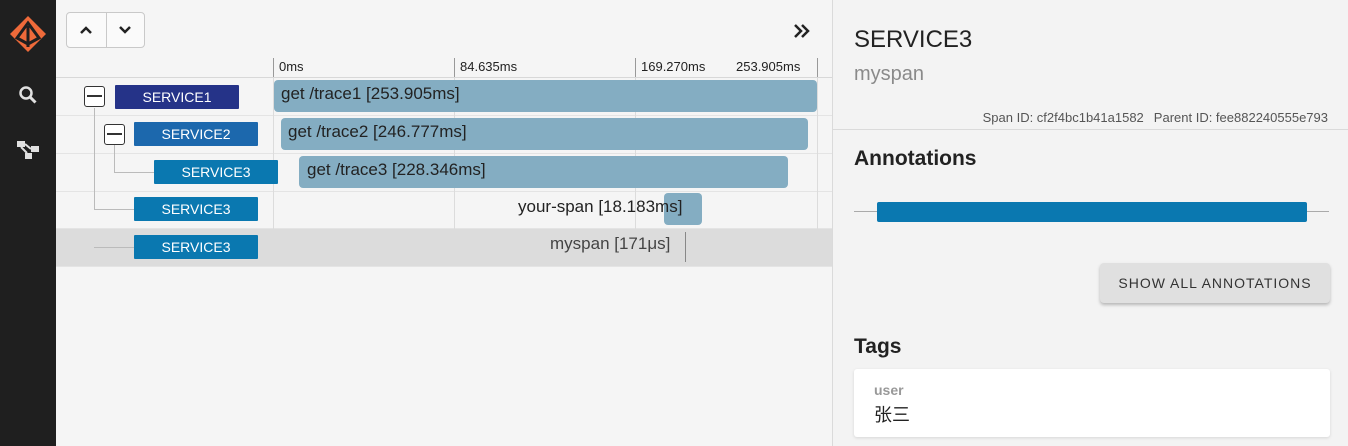 This screenshot has height=446, width=1348. I want to click on double-chevron-right-icon, so click(802, 31).